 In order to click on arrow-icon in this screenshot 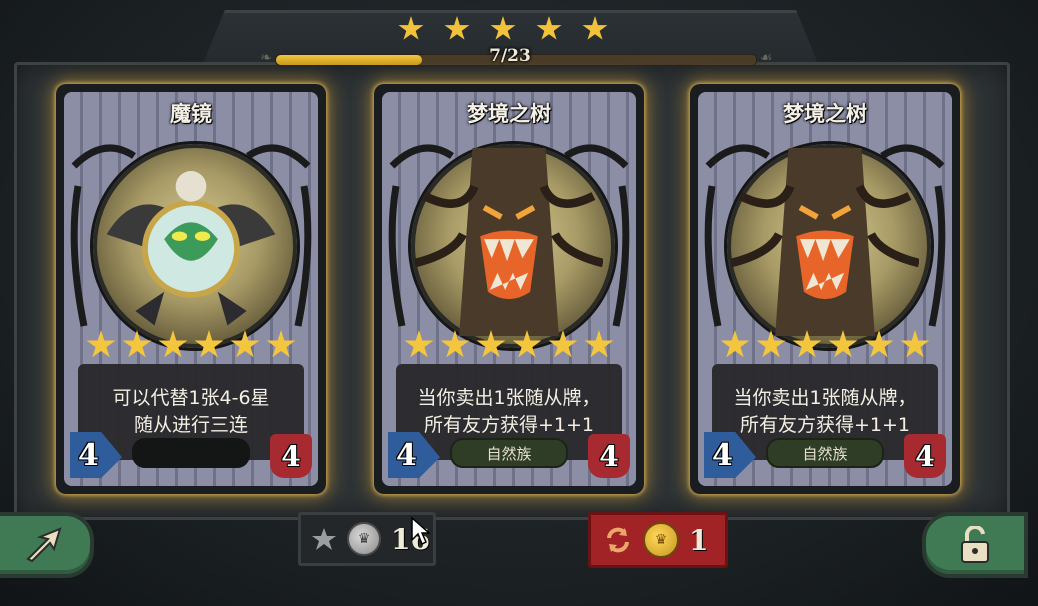, I will do `click(44, 545)`.